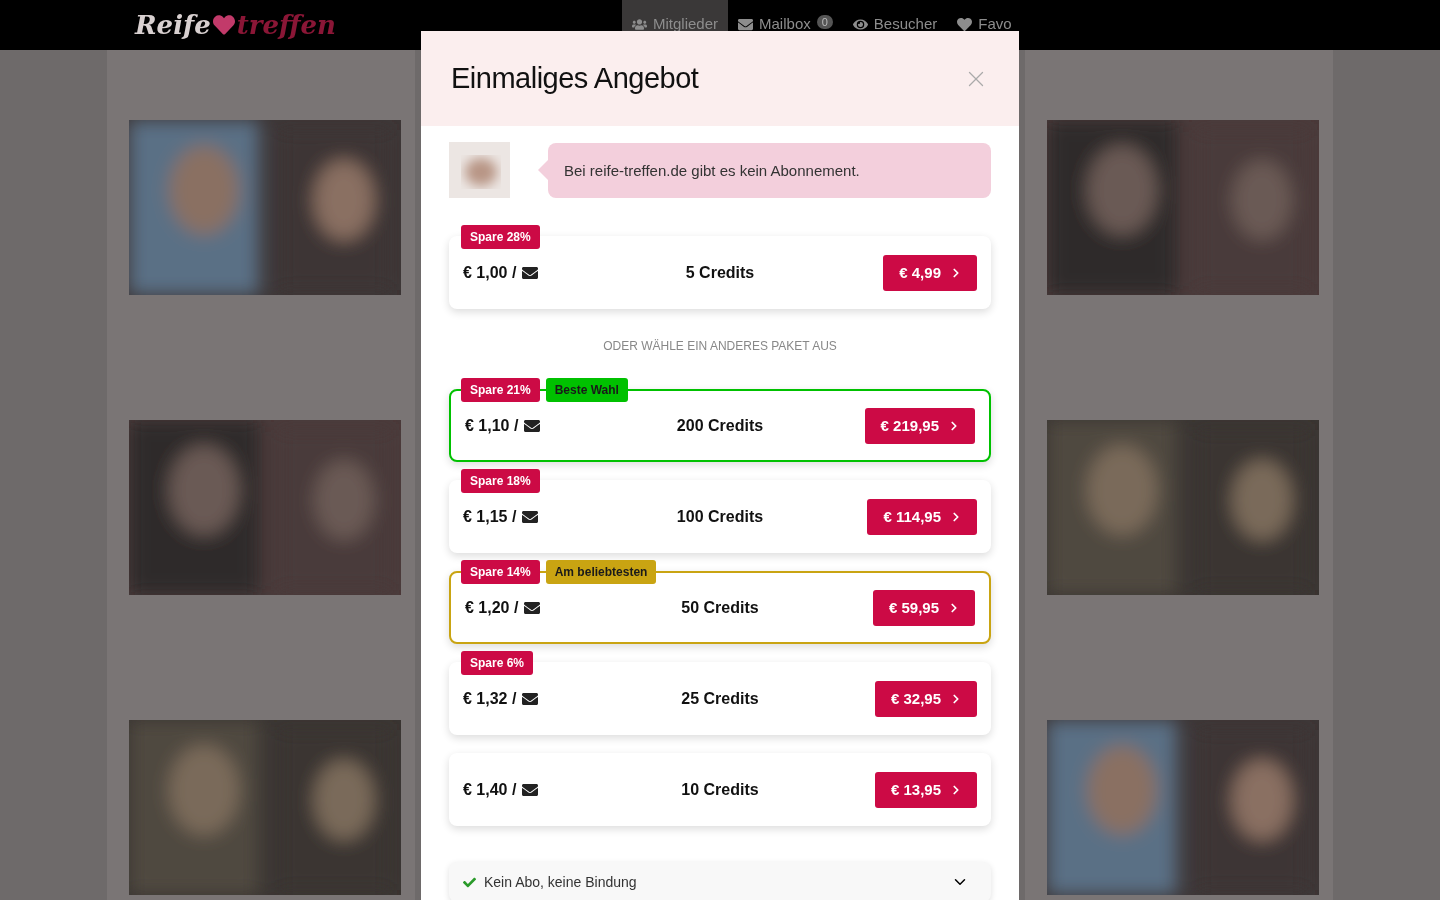  I want to click on savings-badge: Spare 18%, so click(500, 481).